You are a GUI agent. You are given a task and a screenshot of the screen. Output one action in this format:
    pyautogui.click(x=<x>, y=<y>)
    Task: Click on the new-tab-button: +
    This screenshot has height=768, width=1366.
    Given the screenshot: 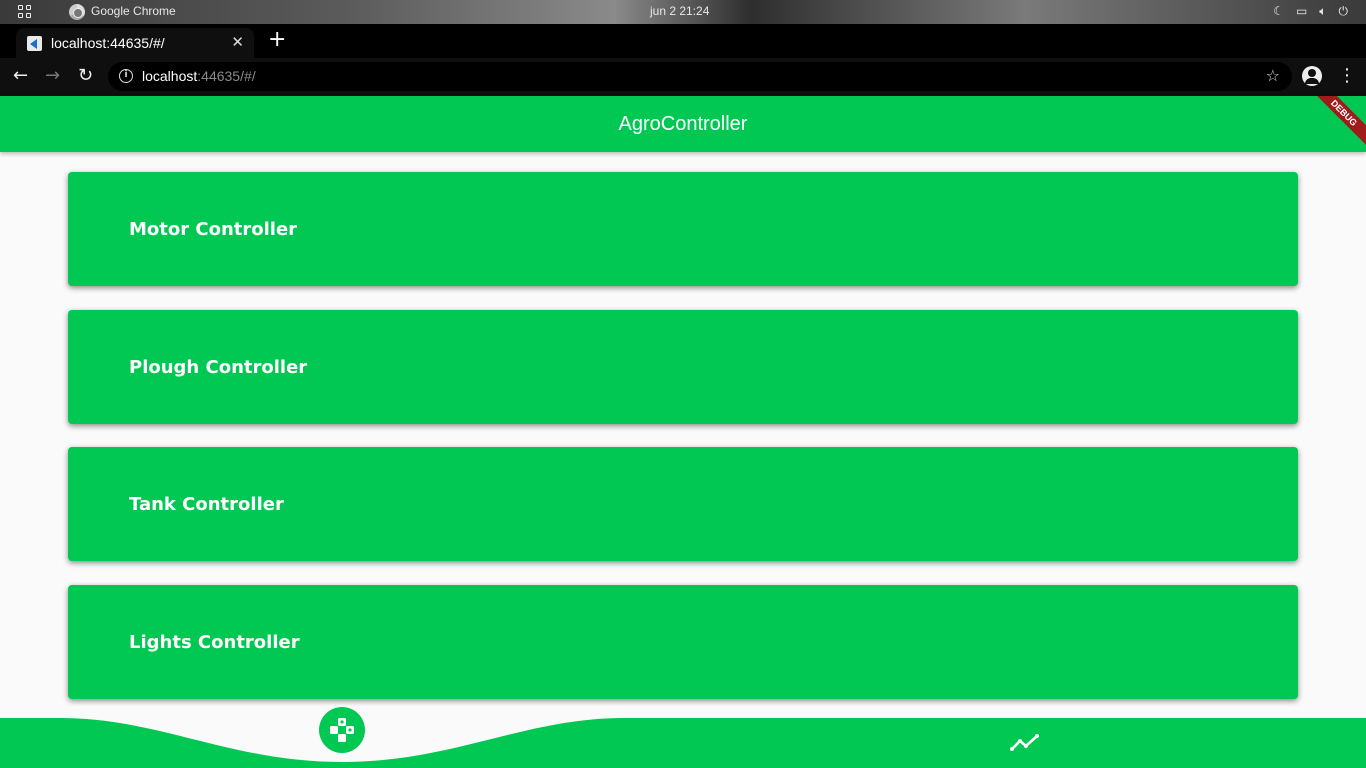 What is the action you would take?
    pyautogui.click(x=277, y=40)
    